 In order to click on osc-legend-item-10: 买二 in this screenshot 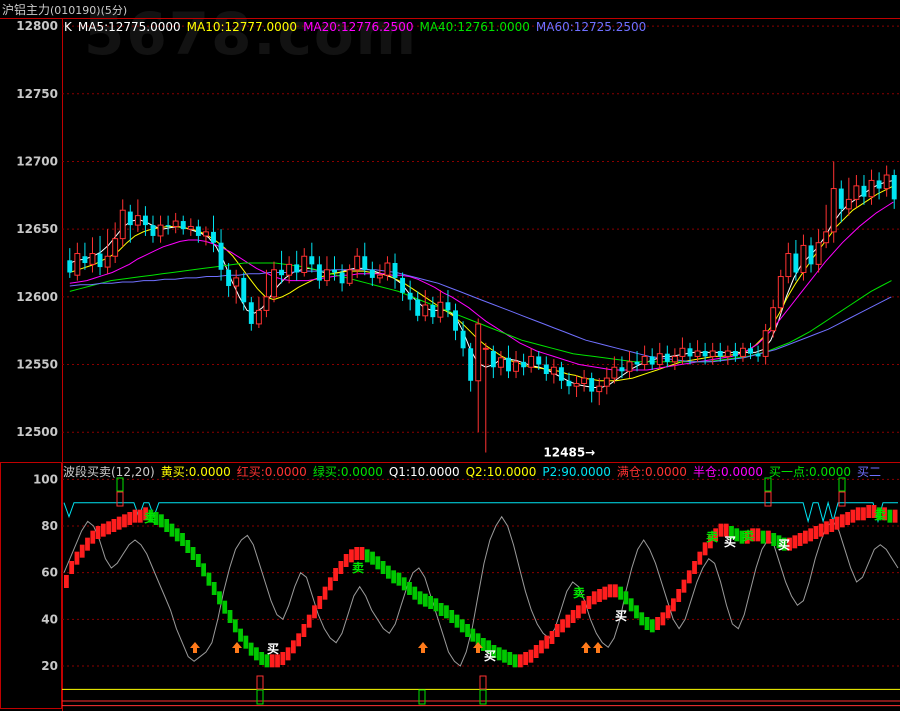, I will do `click(869, 472)`.